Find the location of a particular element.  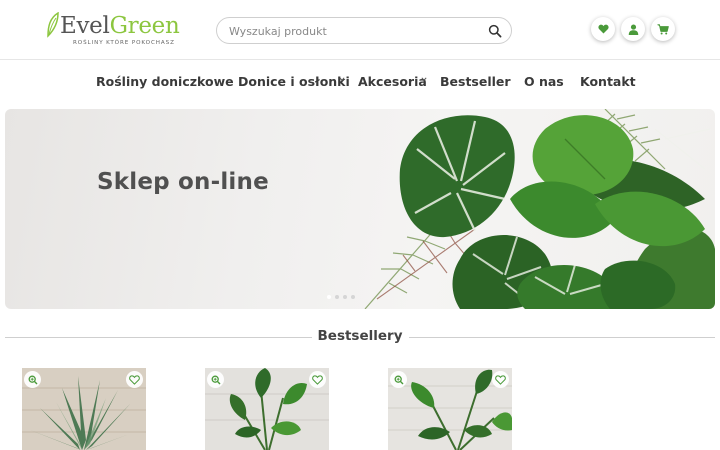

section-title-text: Bestsellery is located at coordinates (360, 336).